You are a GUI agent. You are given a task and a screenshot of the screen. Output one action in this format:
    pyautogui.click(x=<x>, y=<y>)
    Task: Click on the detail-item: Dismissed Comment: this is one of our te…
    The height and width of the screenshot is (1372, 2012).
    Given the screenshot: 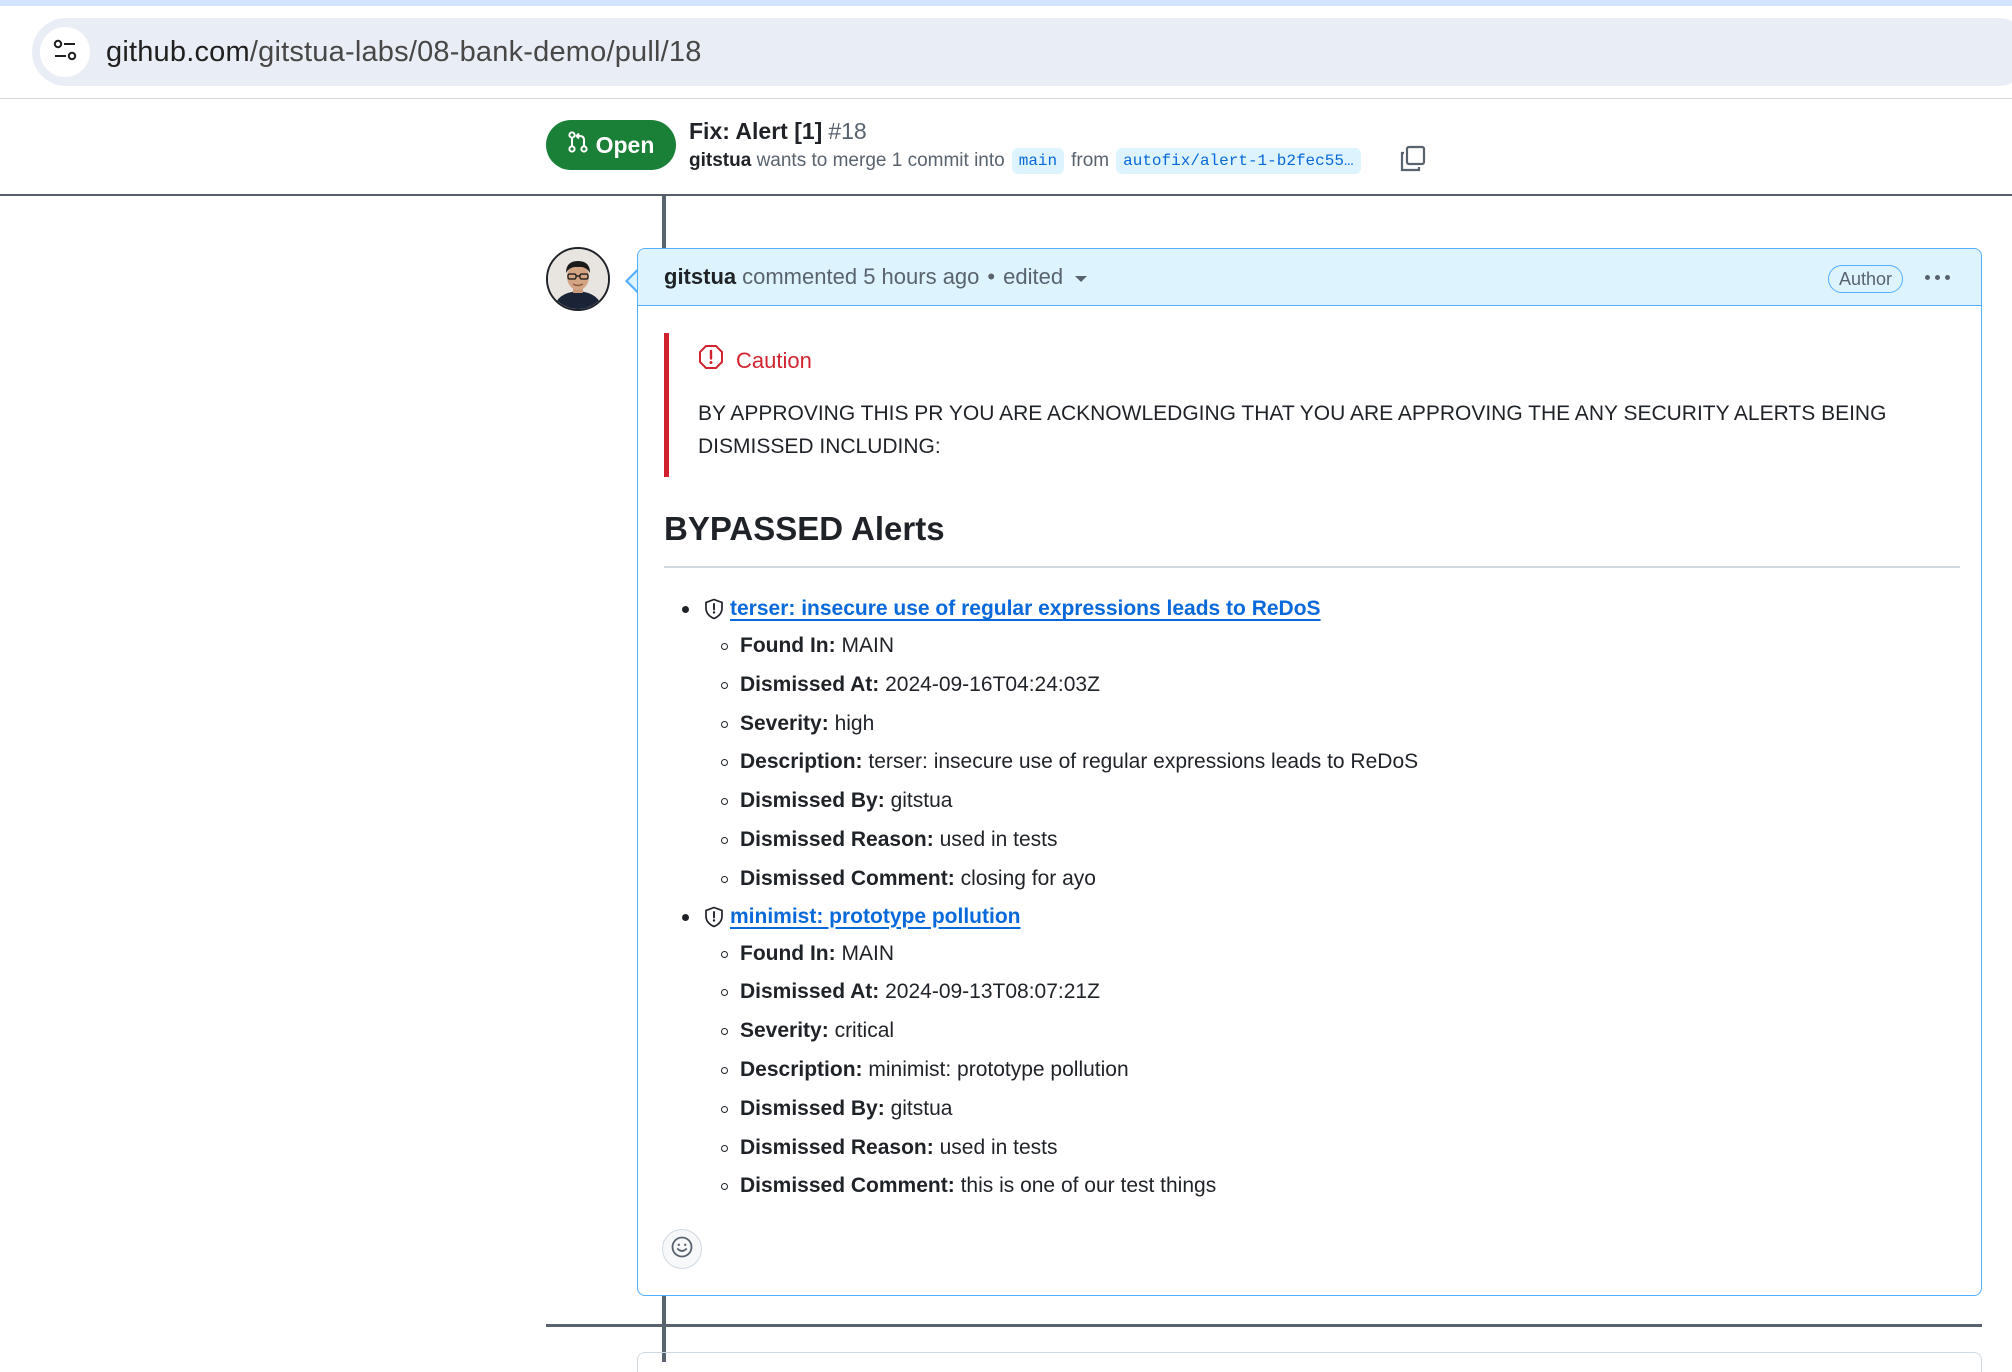 What is the action you would take?
    pyautogui.click(x=1340, y=1186)
    